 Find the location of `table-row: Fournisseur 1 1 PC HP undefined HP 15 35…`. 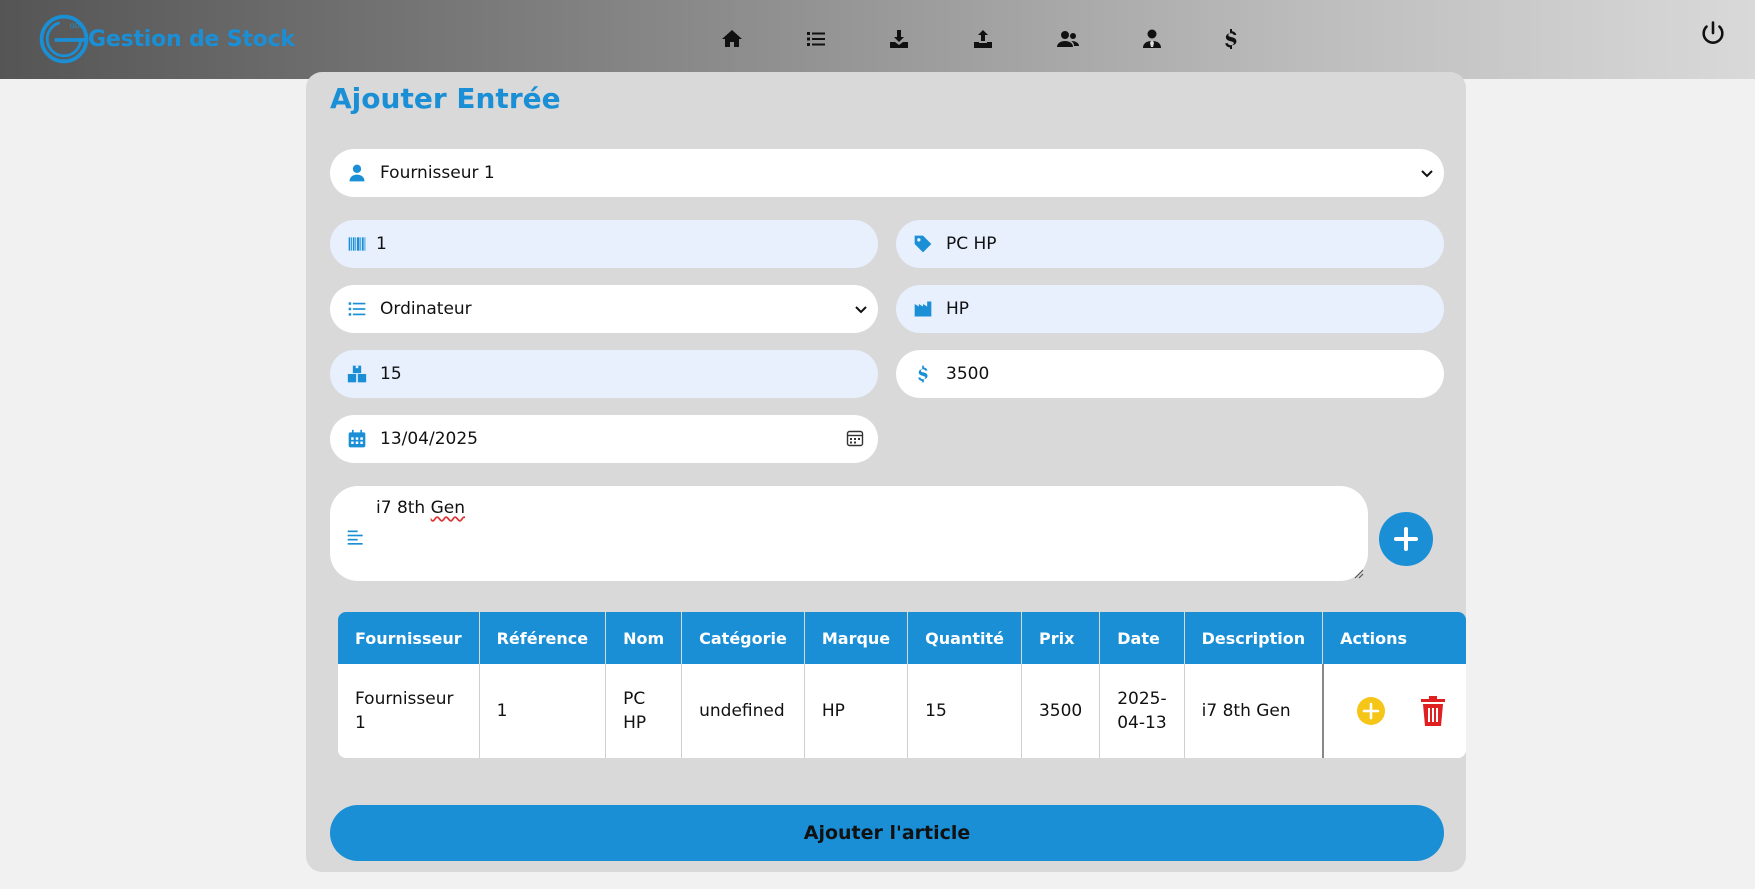

table-row: Fournisseur 1 1 PC HP undefined HP 15 35… is located at coordinates (902, 711).